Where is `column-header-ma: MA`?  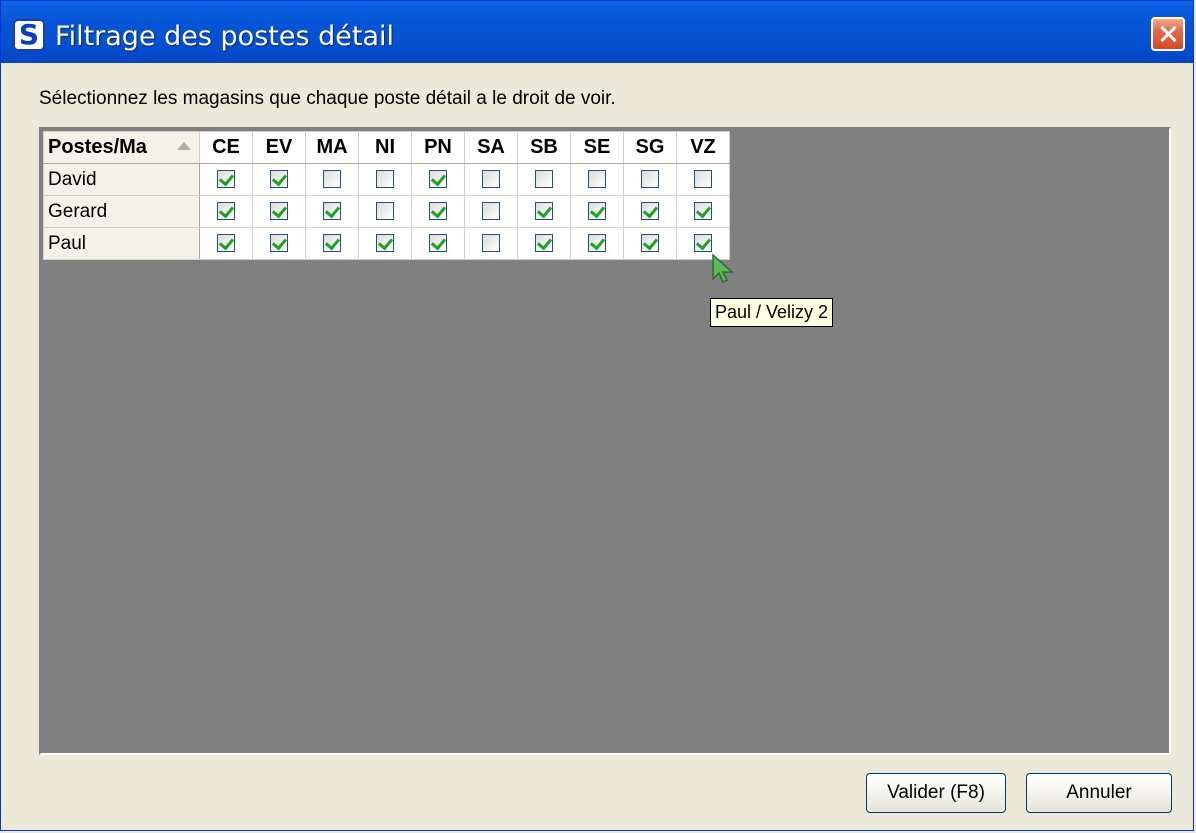 column-header-ma: MA is located at coordinates (332, 147).